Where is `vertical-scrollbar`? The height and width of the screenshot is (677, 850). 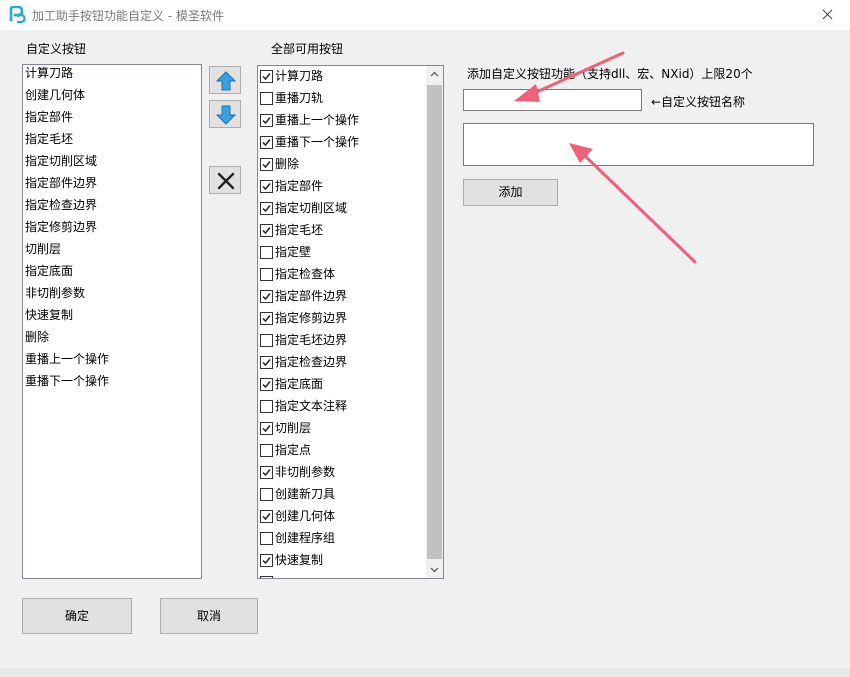
vertical-scrollbar is located at coordinates (434, 322).